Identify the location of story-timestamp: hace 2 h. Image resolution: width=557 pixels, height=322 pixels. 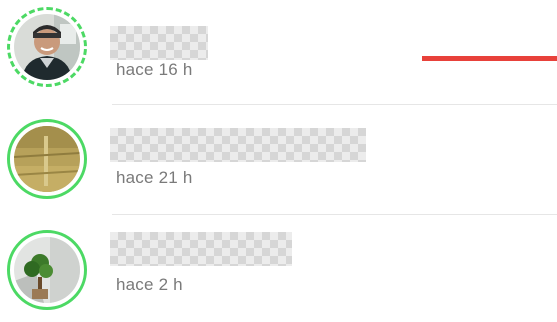
(149, 284).